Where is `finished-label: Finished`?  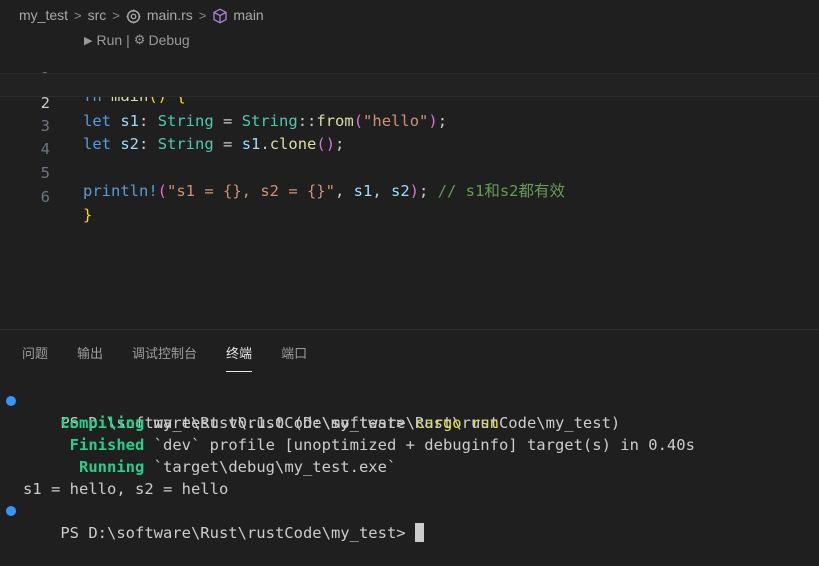
finished-label: Finished is located at coordinates (107, 445).